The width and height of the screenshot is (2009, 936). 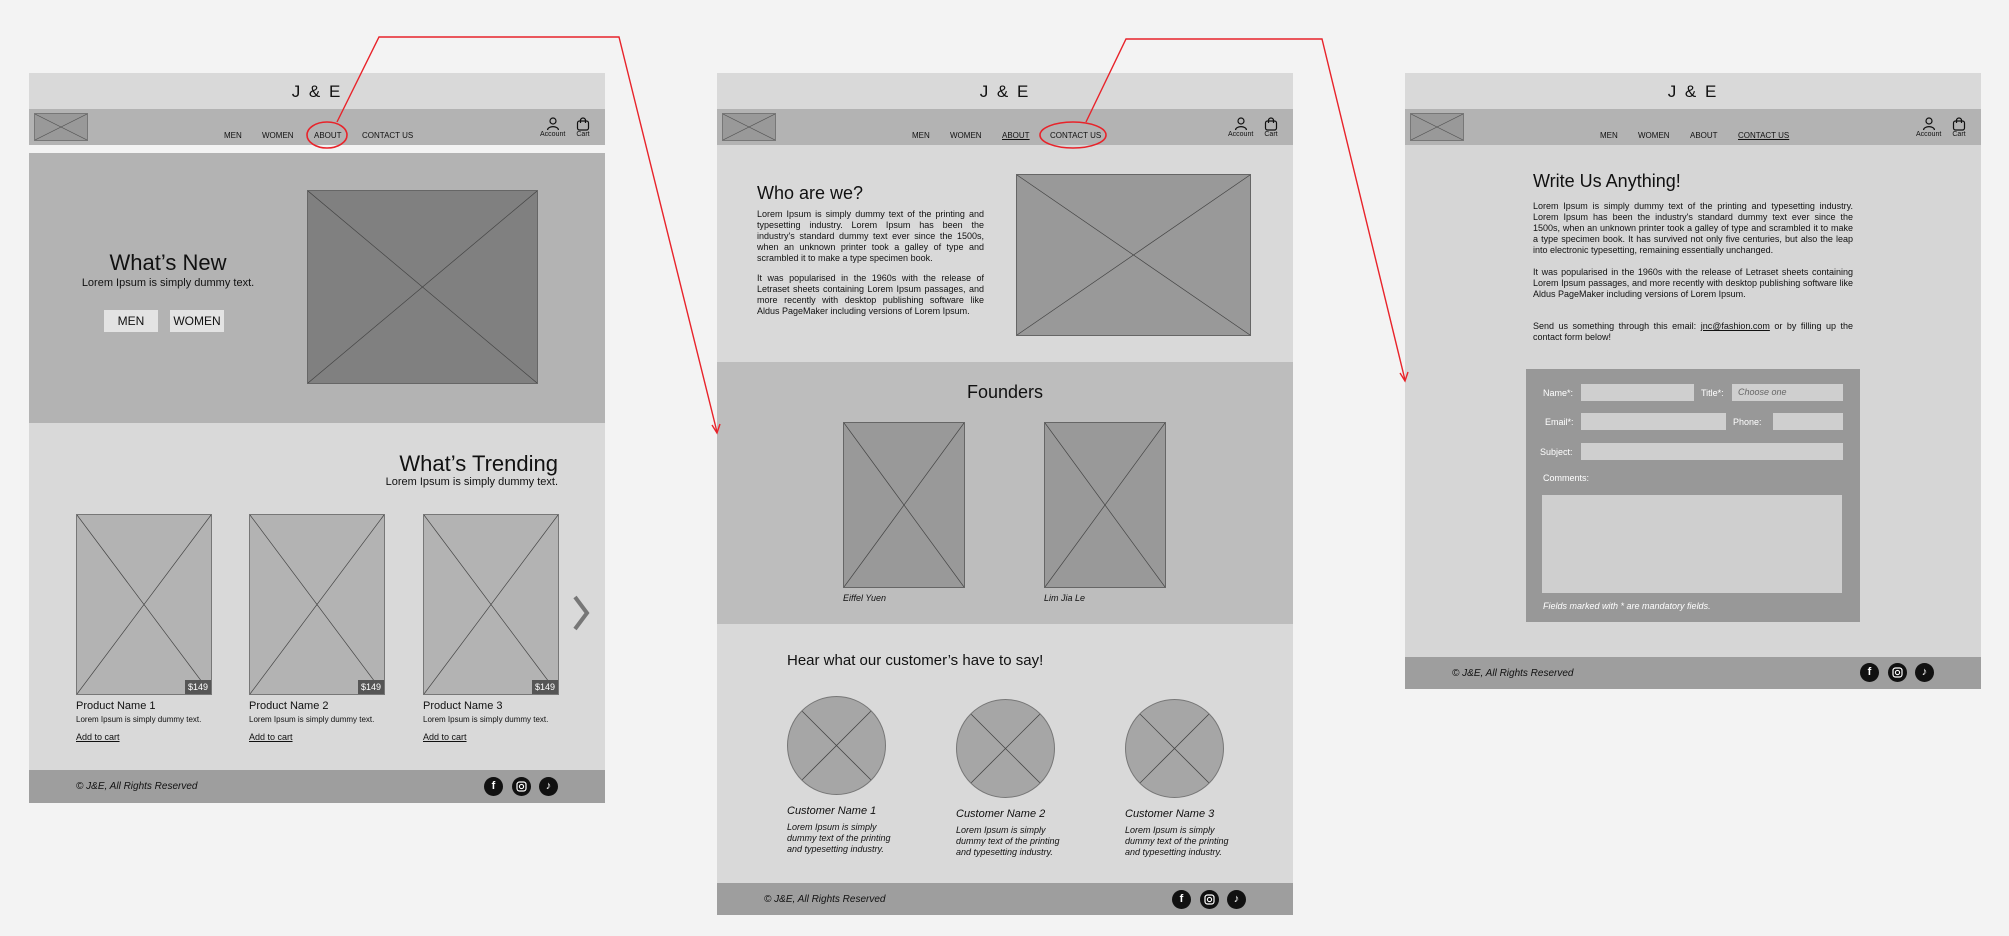 What do you see at coordinates (527, 234) in the screenshot?
I see `about-flow-arrow` at bounding box center [527, 234].